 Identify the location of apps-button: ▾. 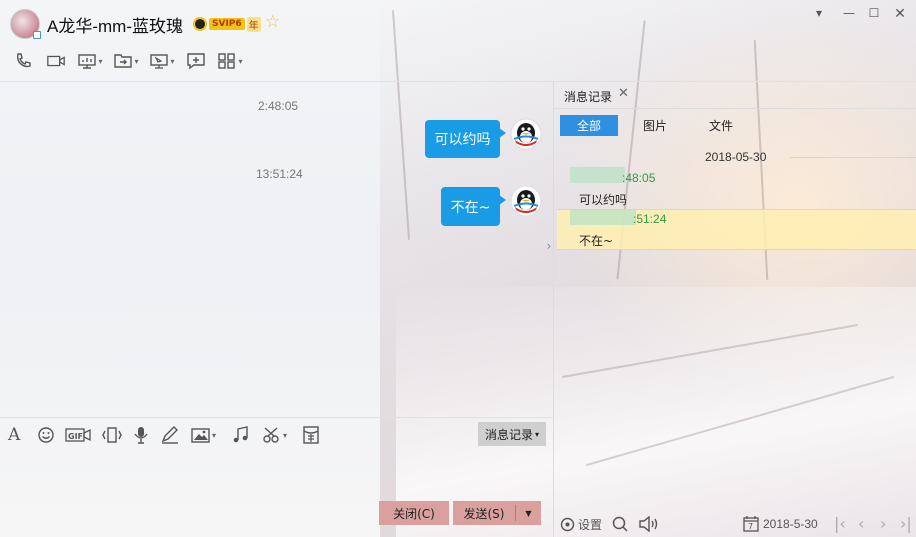
(230, 61).